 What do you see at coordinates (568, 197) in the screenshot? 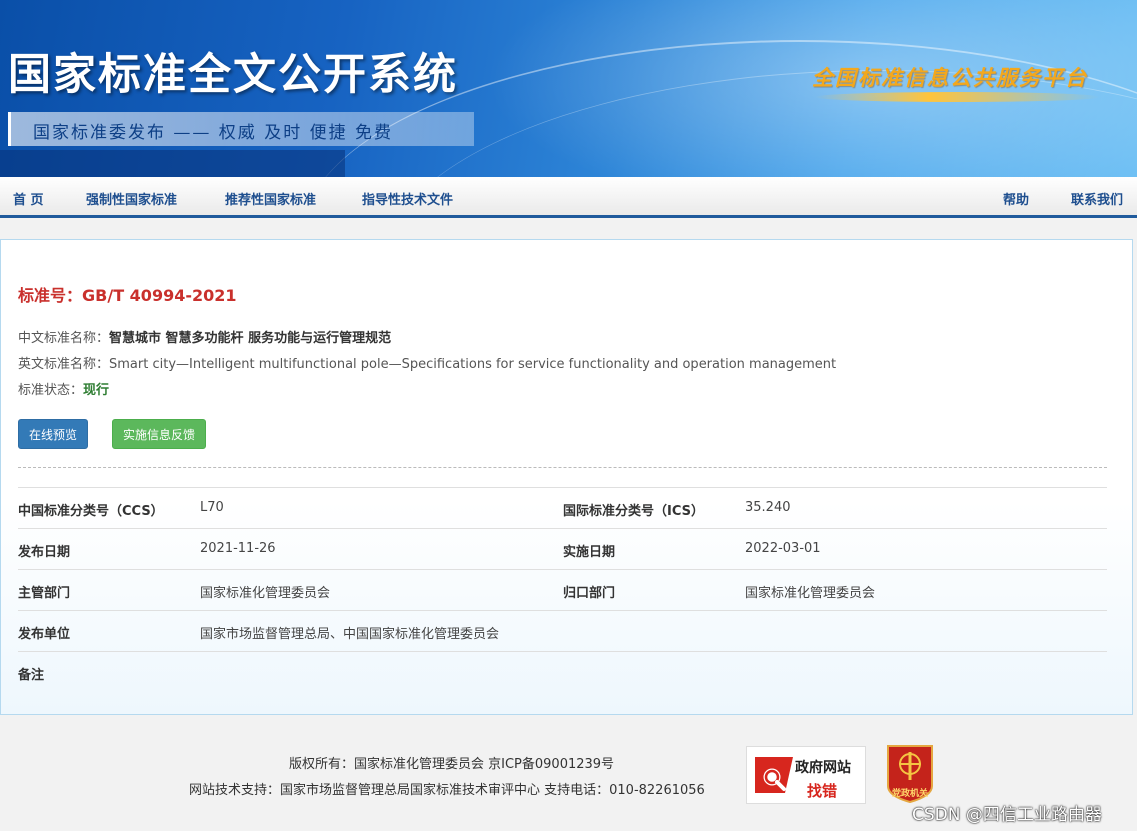
I see `main-nav: 首 页 强制性国家标准 推荐性国家标准 指导性技术文件 帮助 联系我们` at bounding box center [568, 197].